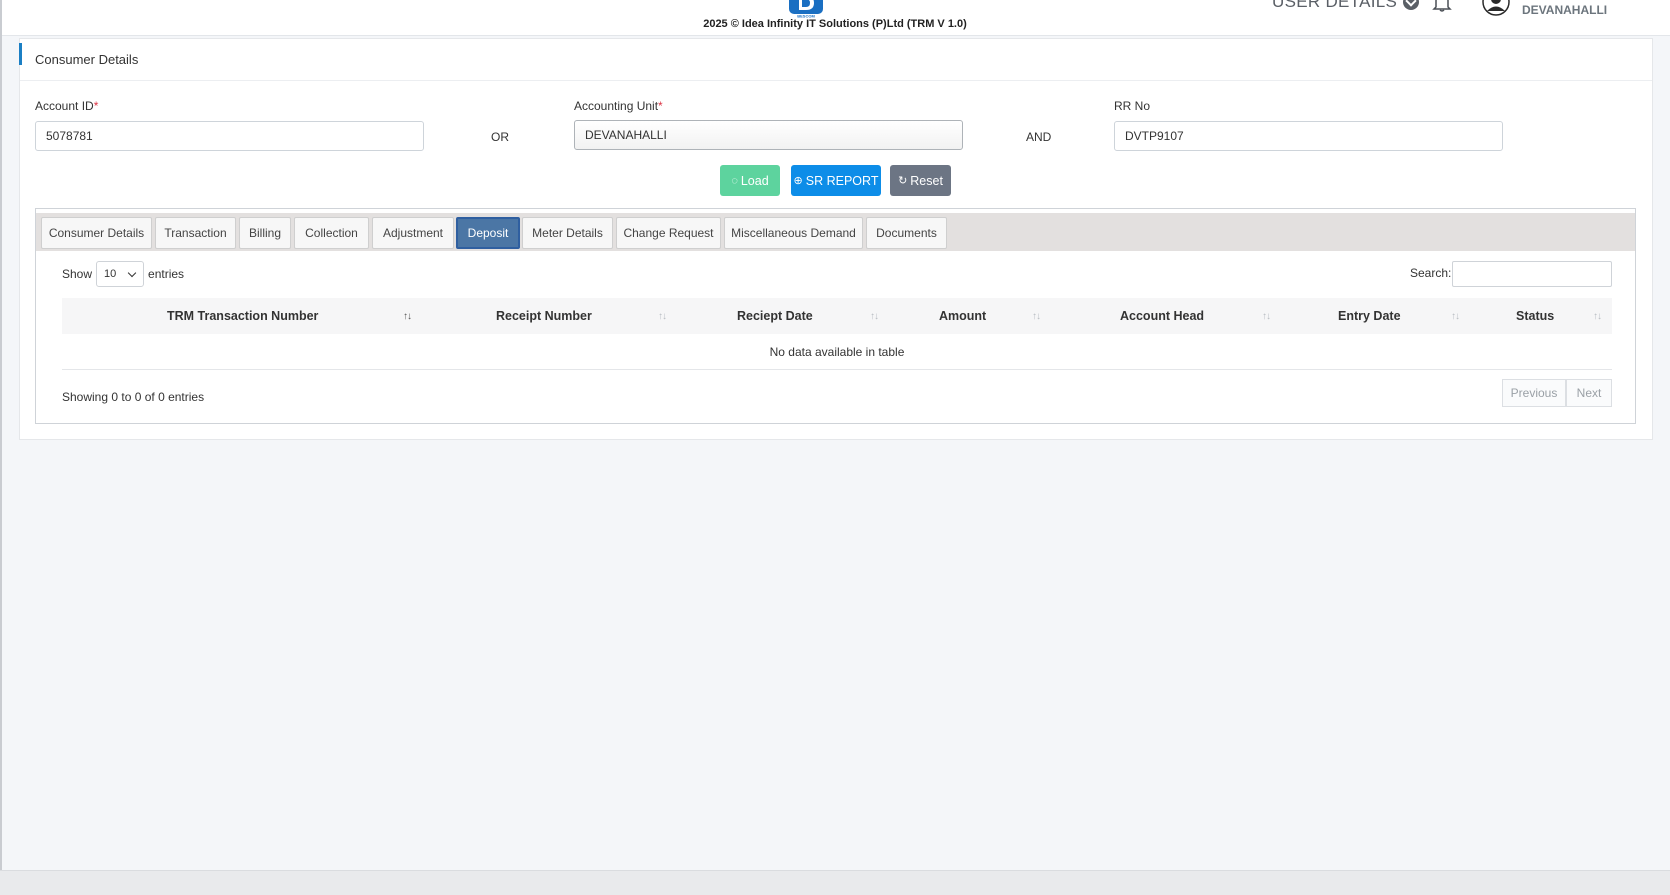  What do you see at coordinates (544, 316) in the screenshot?
I see `column-header-receipt-number: Receipt Number` at bounding box center [544, 316].